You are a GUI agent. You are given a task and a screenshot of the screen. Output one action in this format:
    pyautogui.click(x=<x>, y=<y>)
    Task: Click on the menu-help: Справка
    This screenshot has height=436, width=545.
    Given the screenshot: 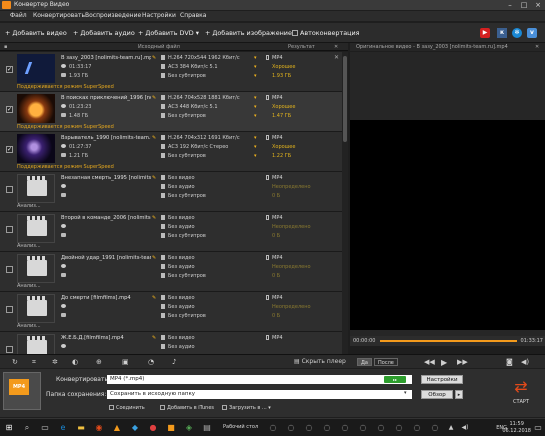 What is the action you would take?
    pyautogui.click(x=193, y=15)
    